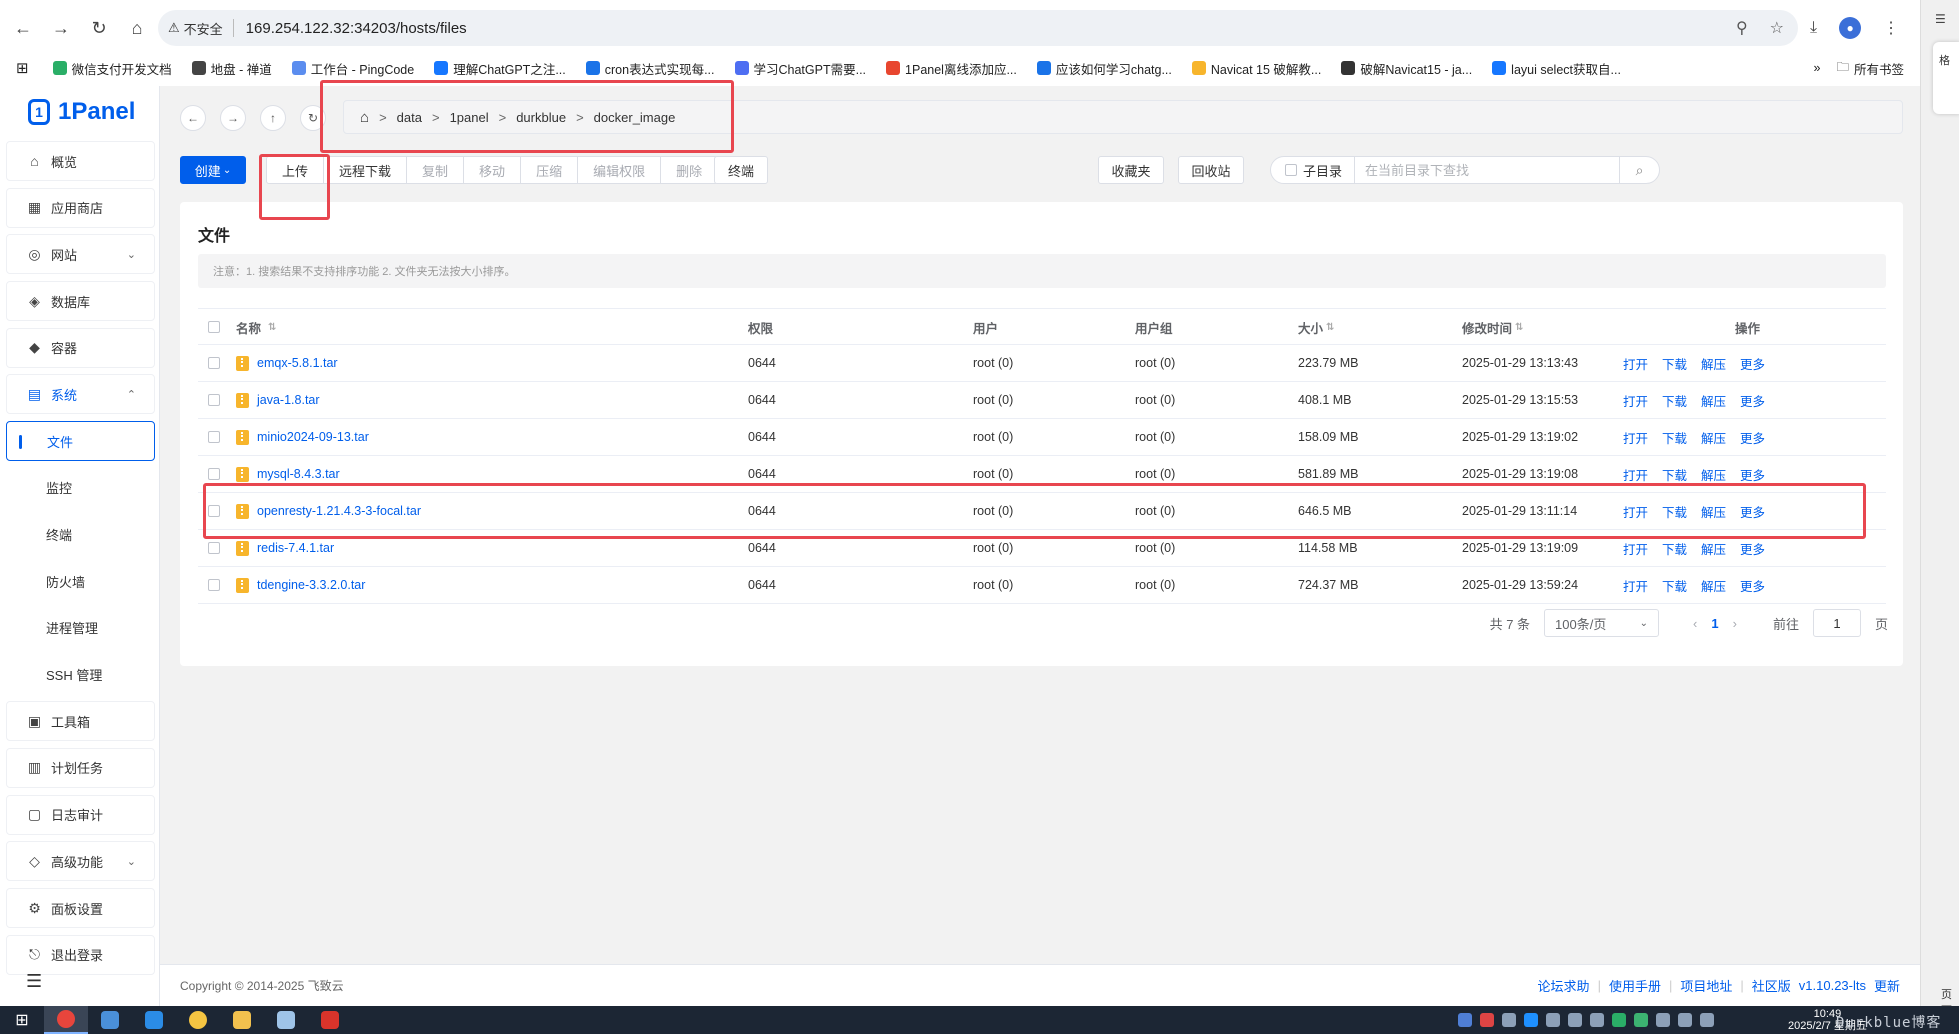  I want to click on next-page-icon: ›, so click(1735, 623).